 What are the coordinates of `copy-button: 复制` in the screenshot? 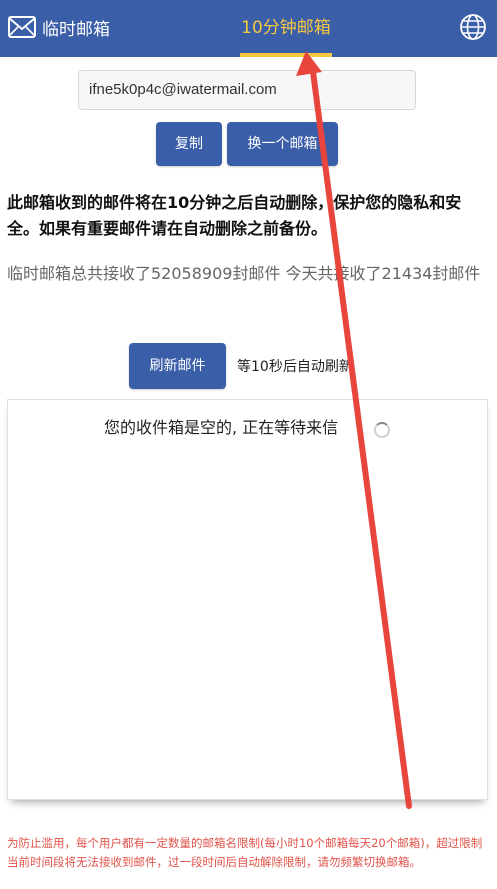 It's located at (189, 144).